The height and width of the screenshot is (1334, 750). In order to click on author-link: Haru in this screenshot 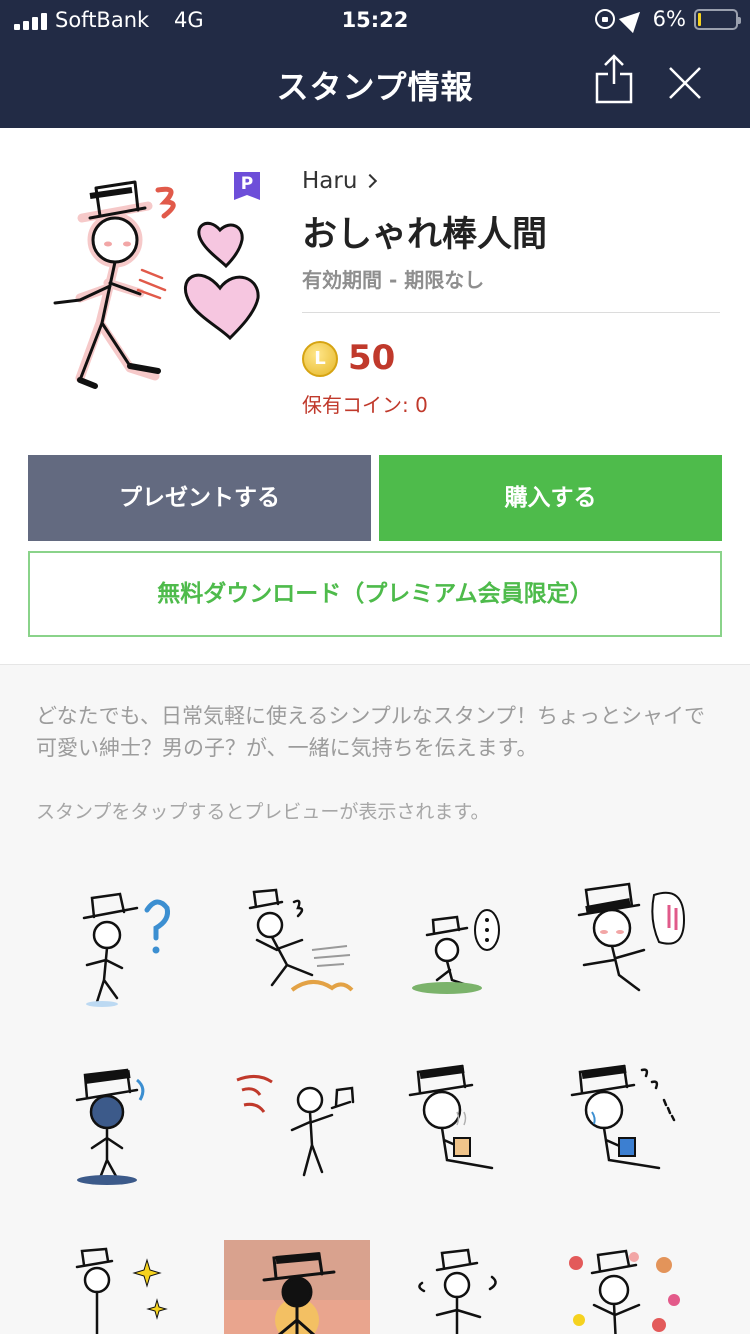, I will do `click(340, 181)`.